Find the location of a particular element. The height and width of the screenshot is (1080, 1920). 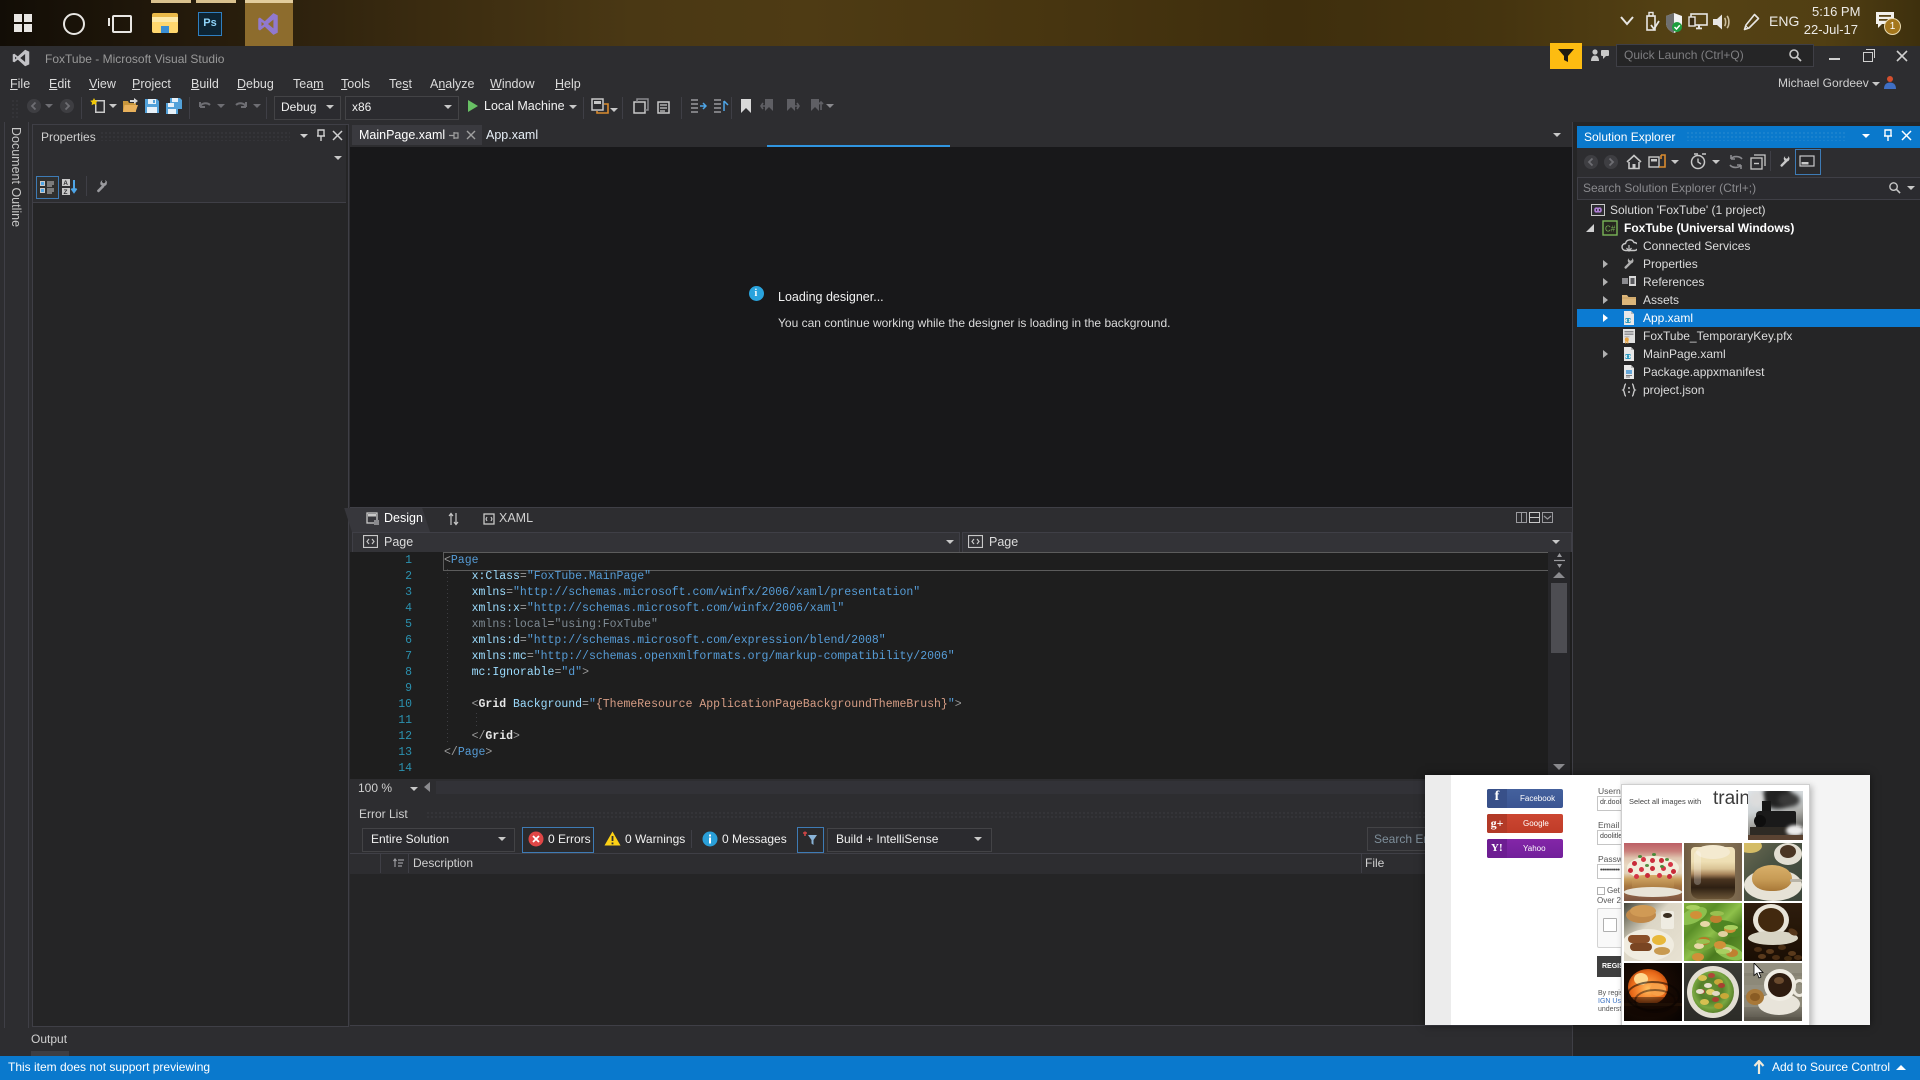

svg-text: A is located at coordinates (65, 183).